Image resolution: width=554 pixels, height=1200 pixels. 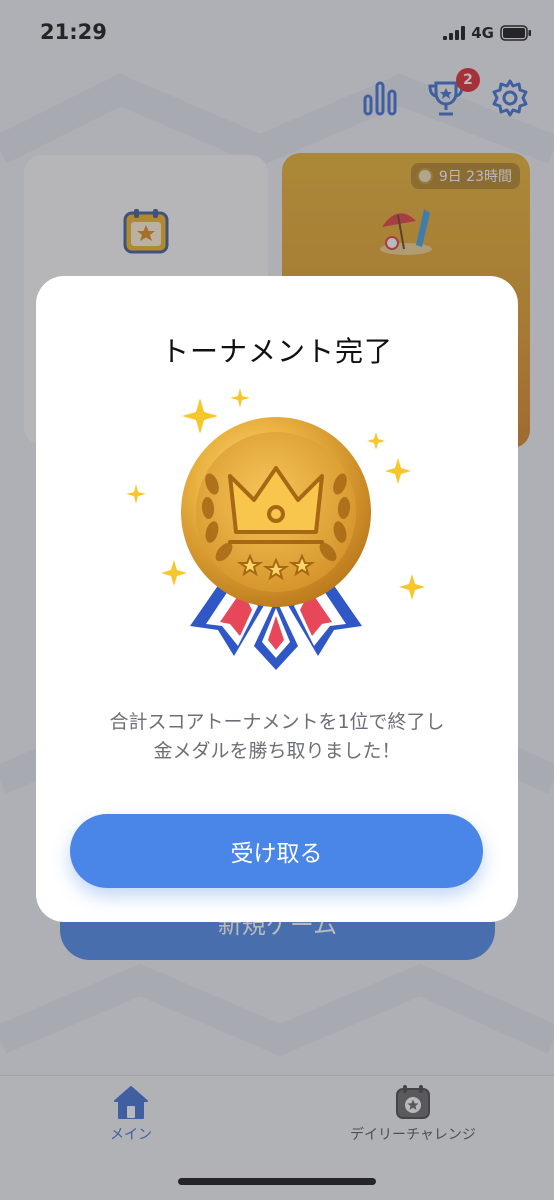 I want to click on modal-message: 合計スコアトーナメントを1位で終了し 金メダルを勝ち取りました！, so click(x=277, y=737).